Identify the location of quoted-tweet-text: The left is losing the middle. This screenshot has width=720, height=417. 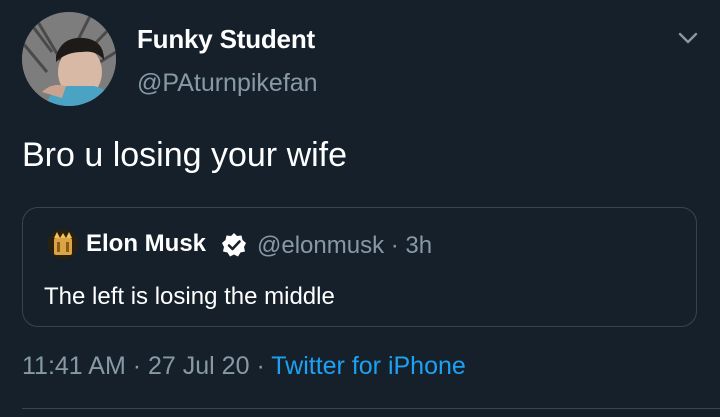
(189, 296).